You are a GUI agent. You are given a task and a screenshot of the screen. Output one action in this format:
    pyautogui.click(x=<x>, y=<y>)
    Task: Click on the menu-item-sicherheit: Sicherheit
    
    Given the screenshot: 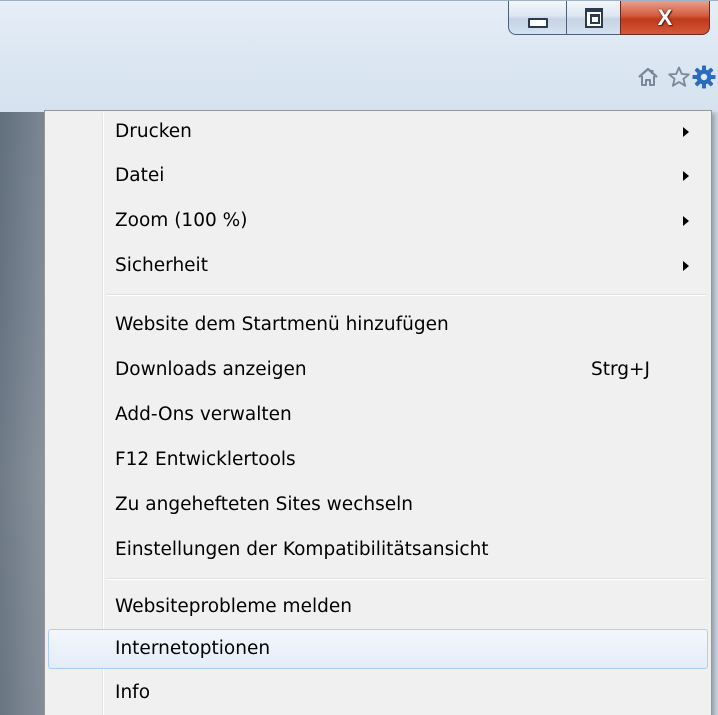 What is the action you would take?
    pyautogui.click(x=378, y=266)
    